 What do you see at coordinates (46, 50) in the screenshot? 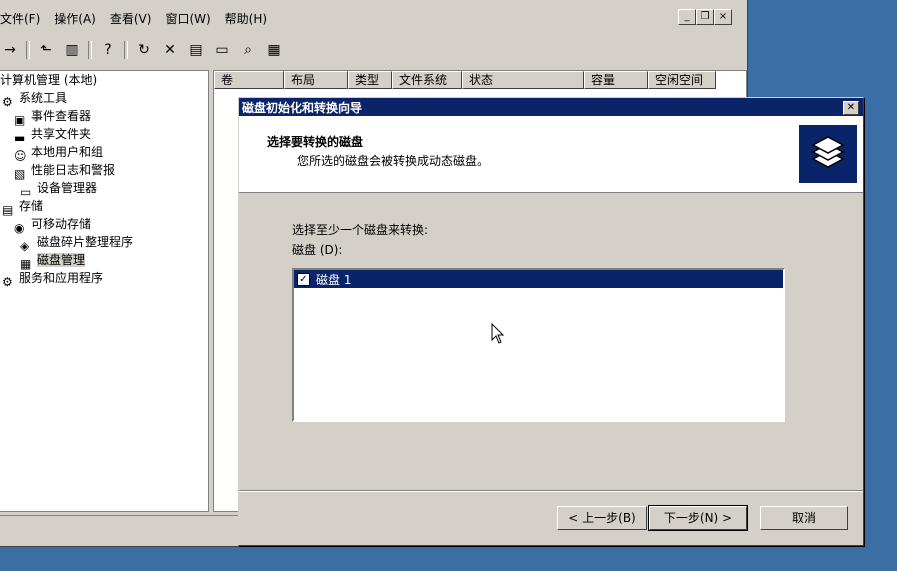
I see `up-folder-icon: ⬑` at bounding box center [46, 50].